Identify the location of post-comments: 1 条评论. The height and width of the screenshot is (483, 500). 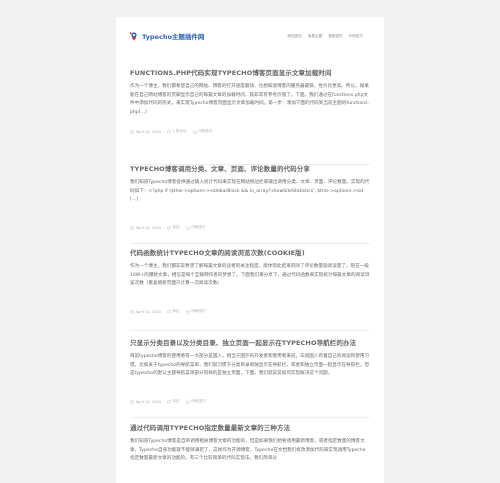
(177, 131).